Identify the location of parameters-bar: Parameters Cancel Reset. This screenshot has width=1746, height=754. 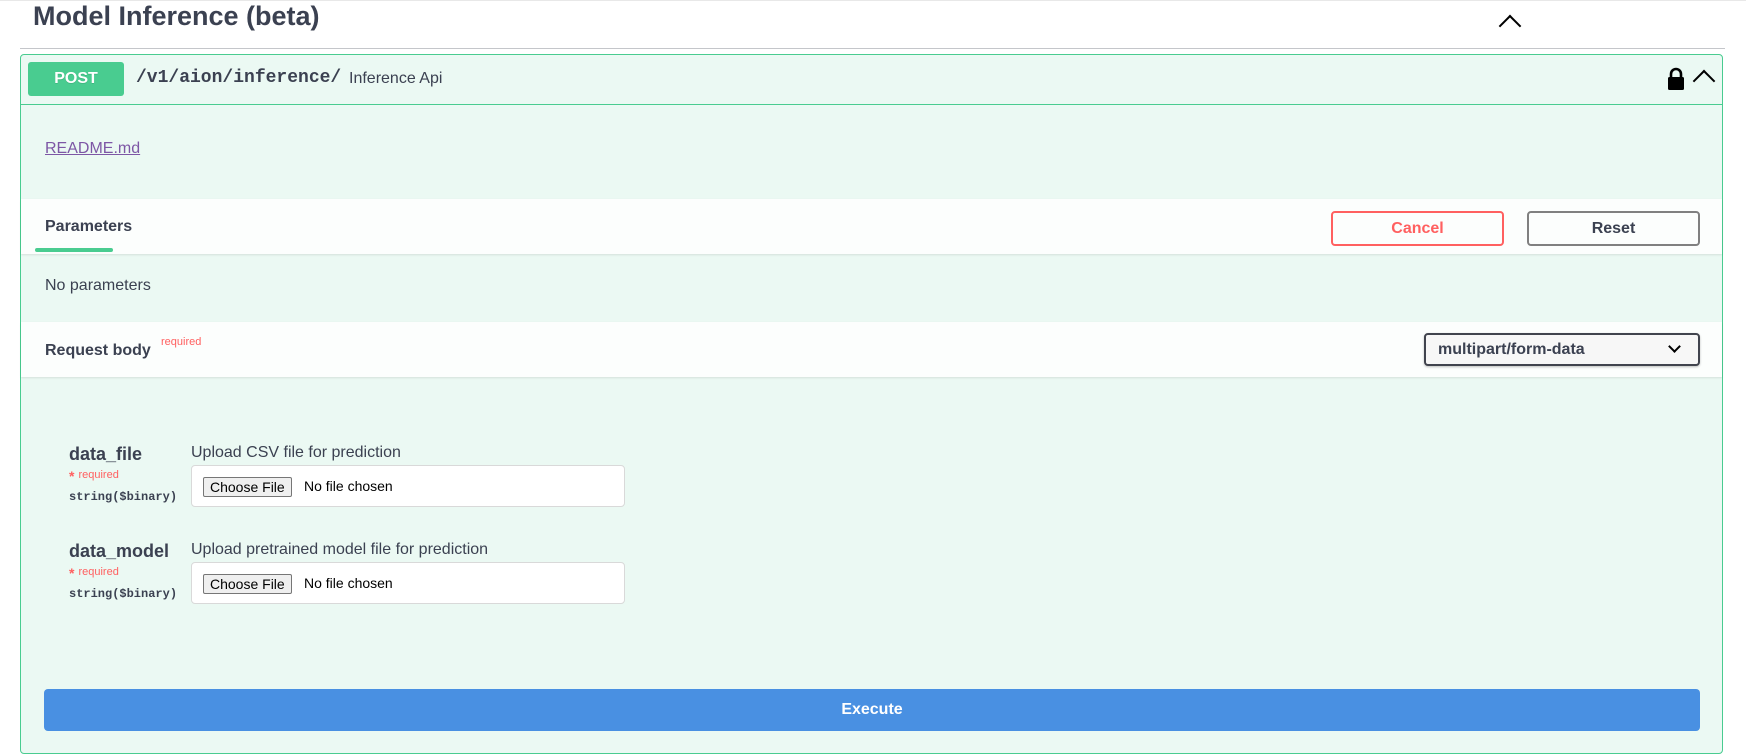
(871, 226).